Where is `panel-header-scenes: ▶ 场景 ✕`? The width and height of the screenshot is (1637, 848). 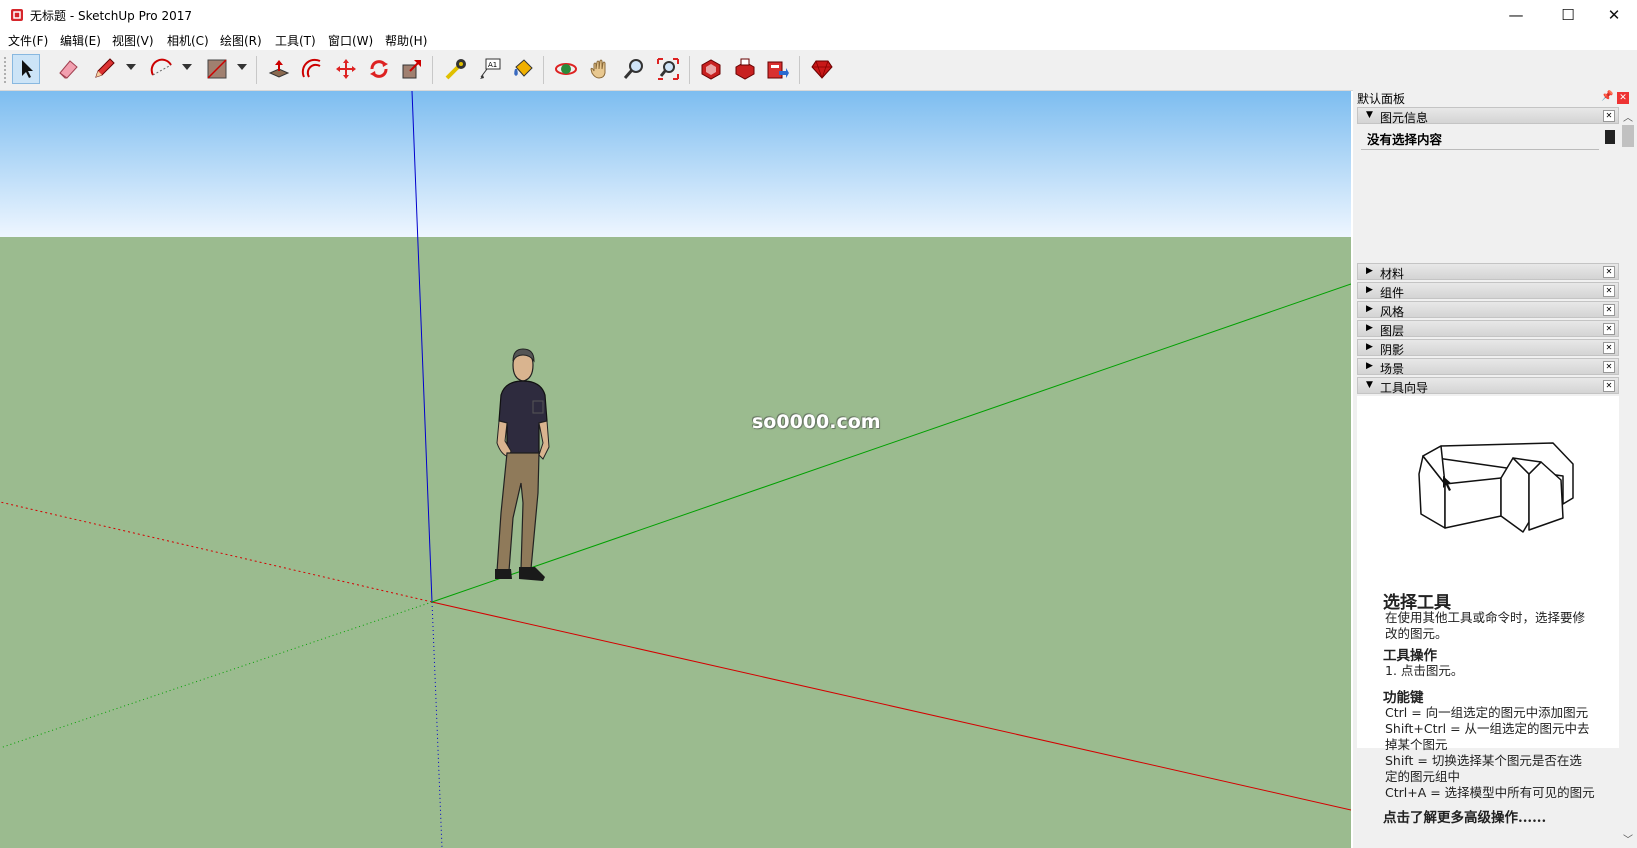
panel-header-scenes: ▶ 场景 ✕ is located at coordinates (1488, 367).